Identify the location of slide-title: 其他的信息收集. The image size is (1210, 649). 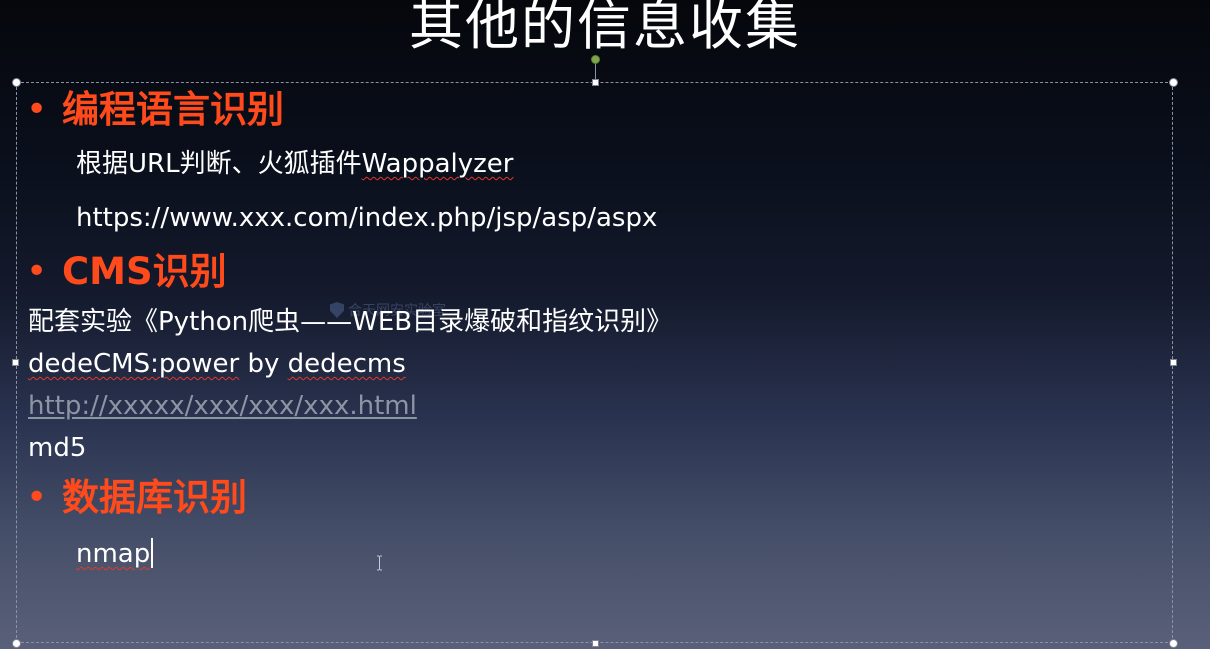
(605, 28).